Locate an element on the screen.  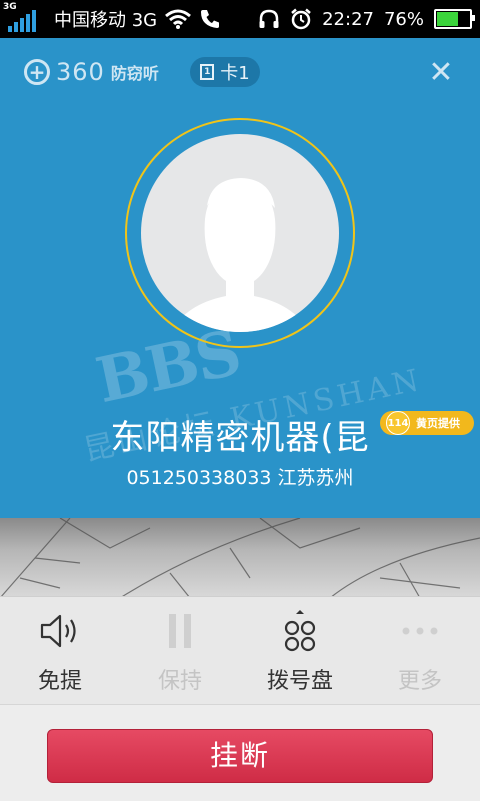
clock-time: 22:27 is located at coordinates (348, 19).